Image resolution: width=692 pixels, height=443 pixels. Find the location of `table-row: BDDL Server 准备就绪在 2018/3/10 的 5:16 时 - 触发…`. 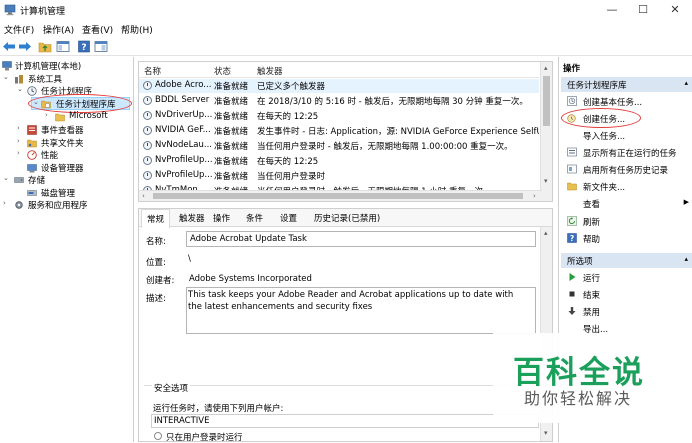

table-row: BDDL Server 准备就绪在 2018/3/10 的 5:16 时 - 触发… is located at coordinates (339, 101).